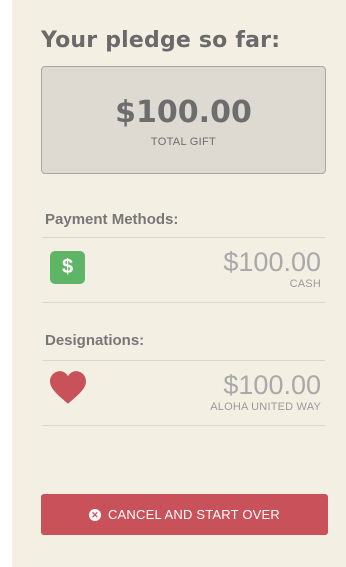 The image size is (346, 567). I want to click on designation-label: ALOHA UNITED WAY, so click(265, 407).